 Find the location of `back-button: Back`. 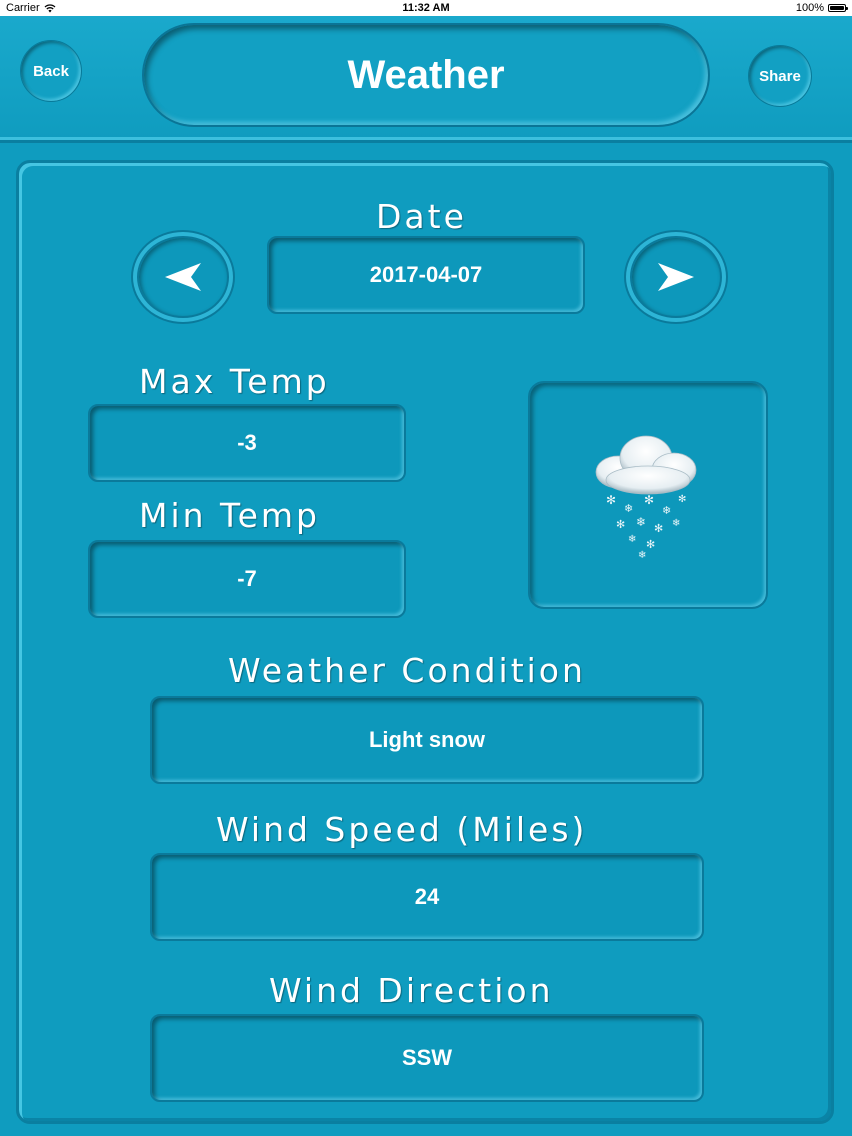

back-button: Back is located at coordinates (51, 71).